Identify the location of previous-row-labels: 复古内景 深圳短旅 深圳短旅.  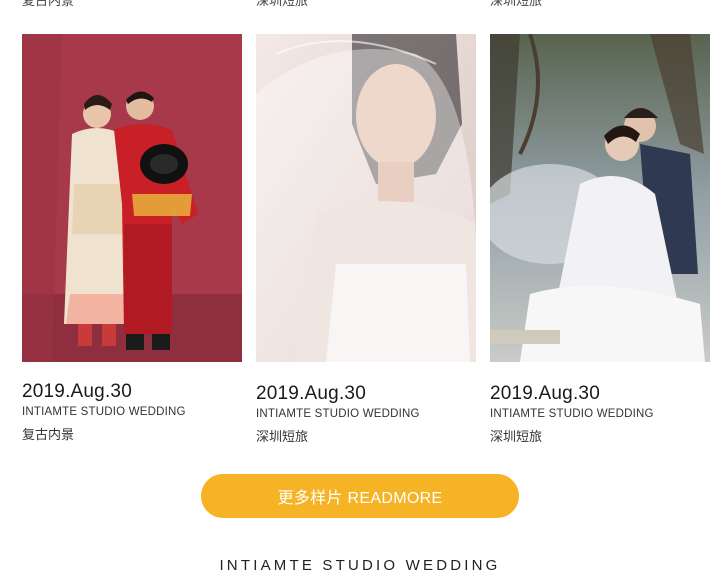
(360, 4).